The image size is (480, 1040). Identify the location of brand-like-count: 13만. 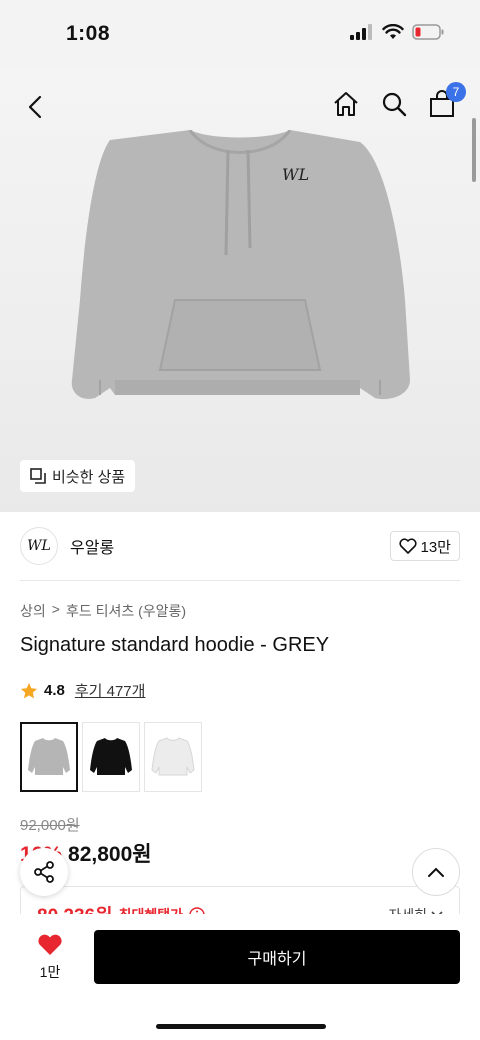
(436, 547).